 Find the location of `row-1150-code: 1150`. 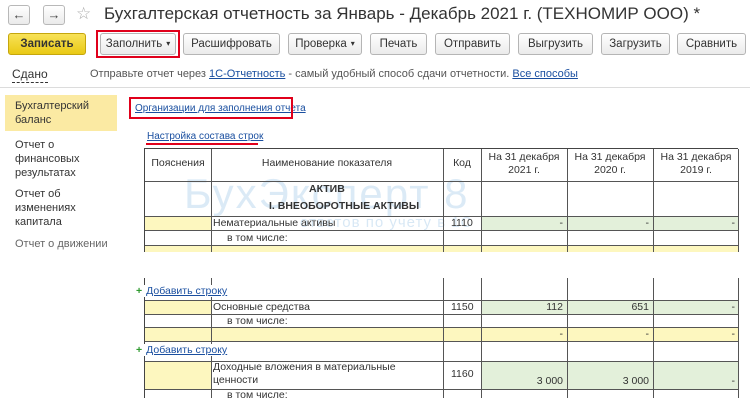

row-1150-code: 1150 is located at coordinates (462, 307).